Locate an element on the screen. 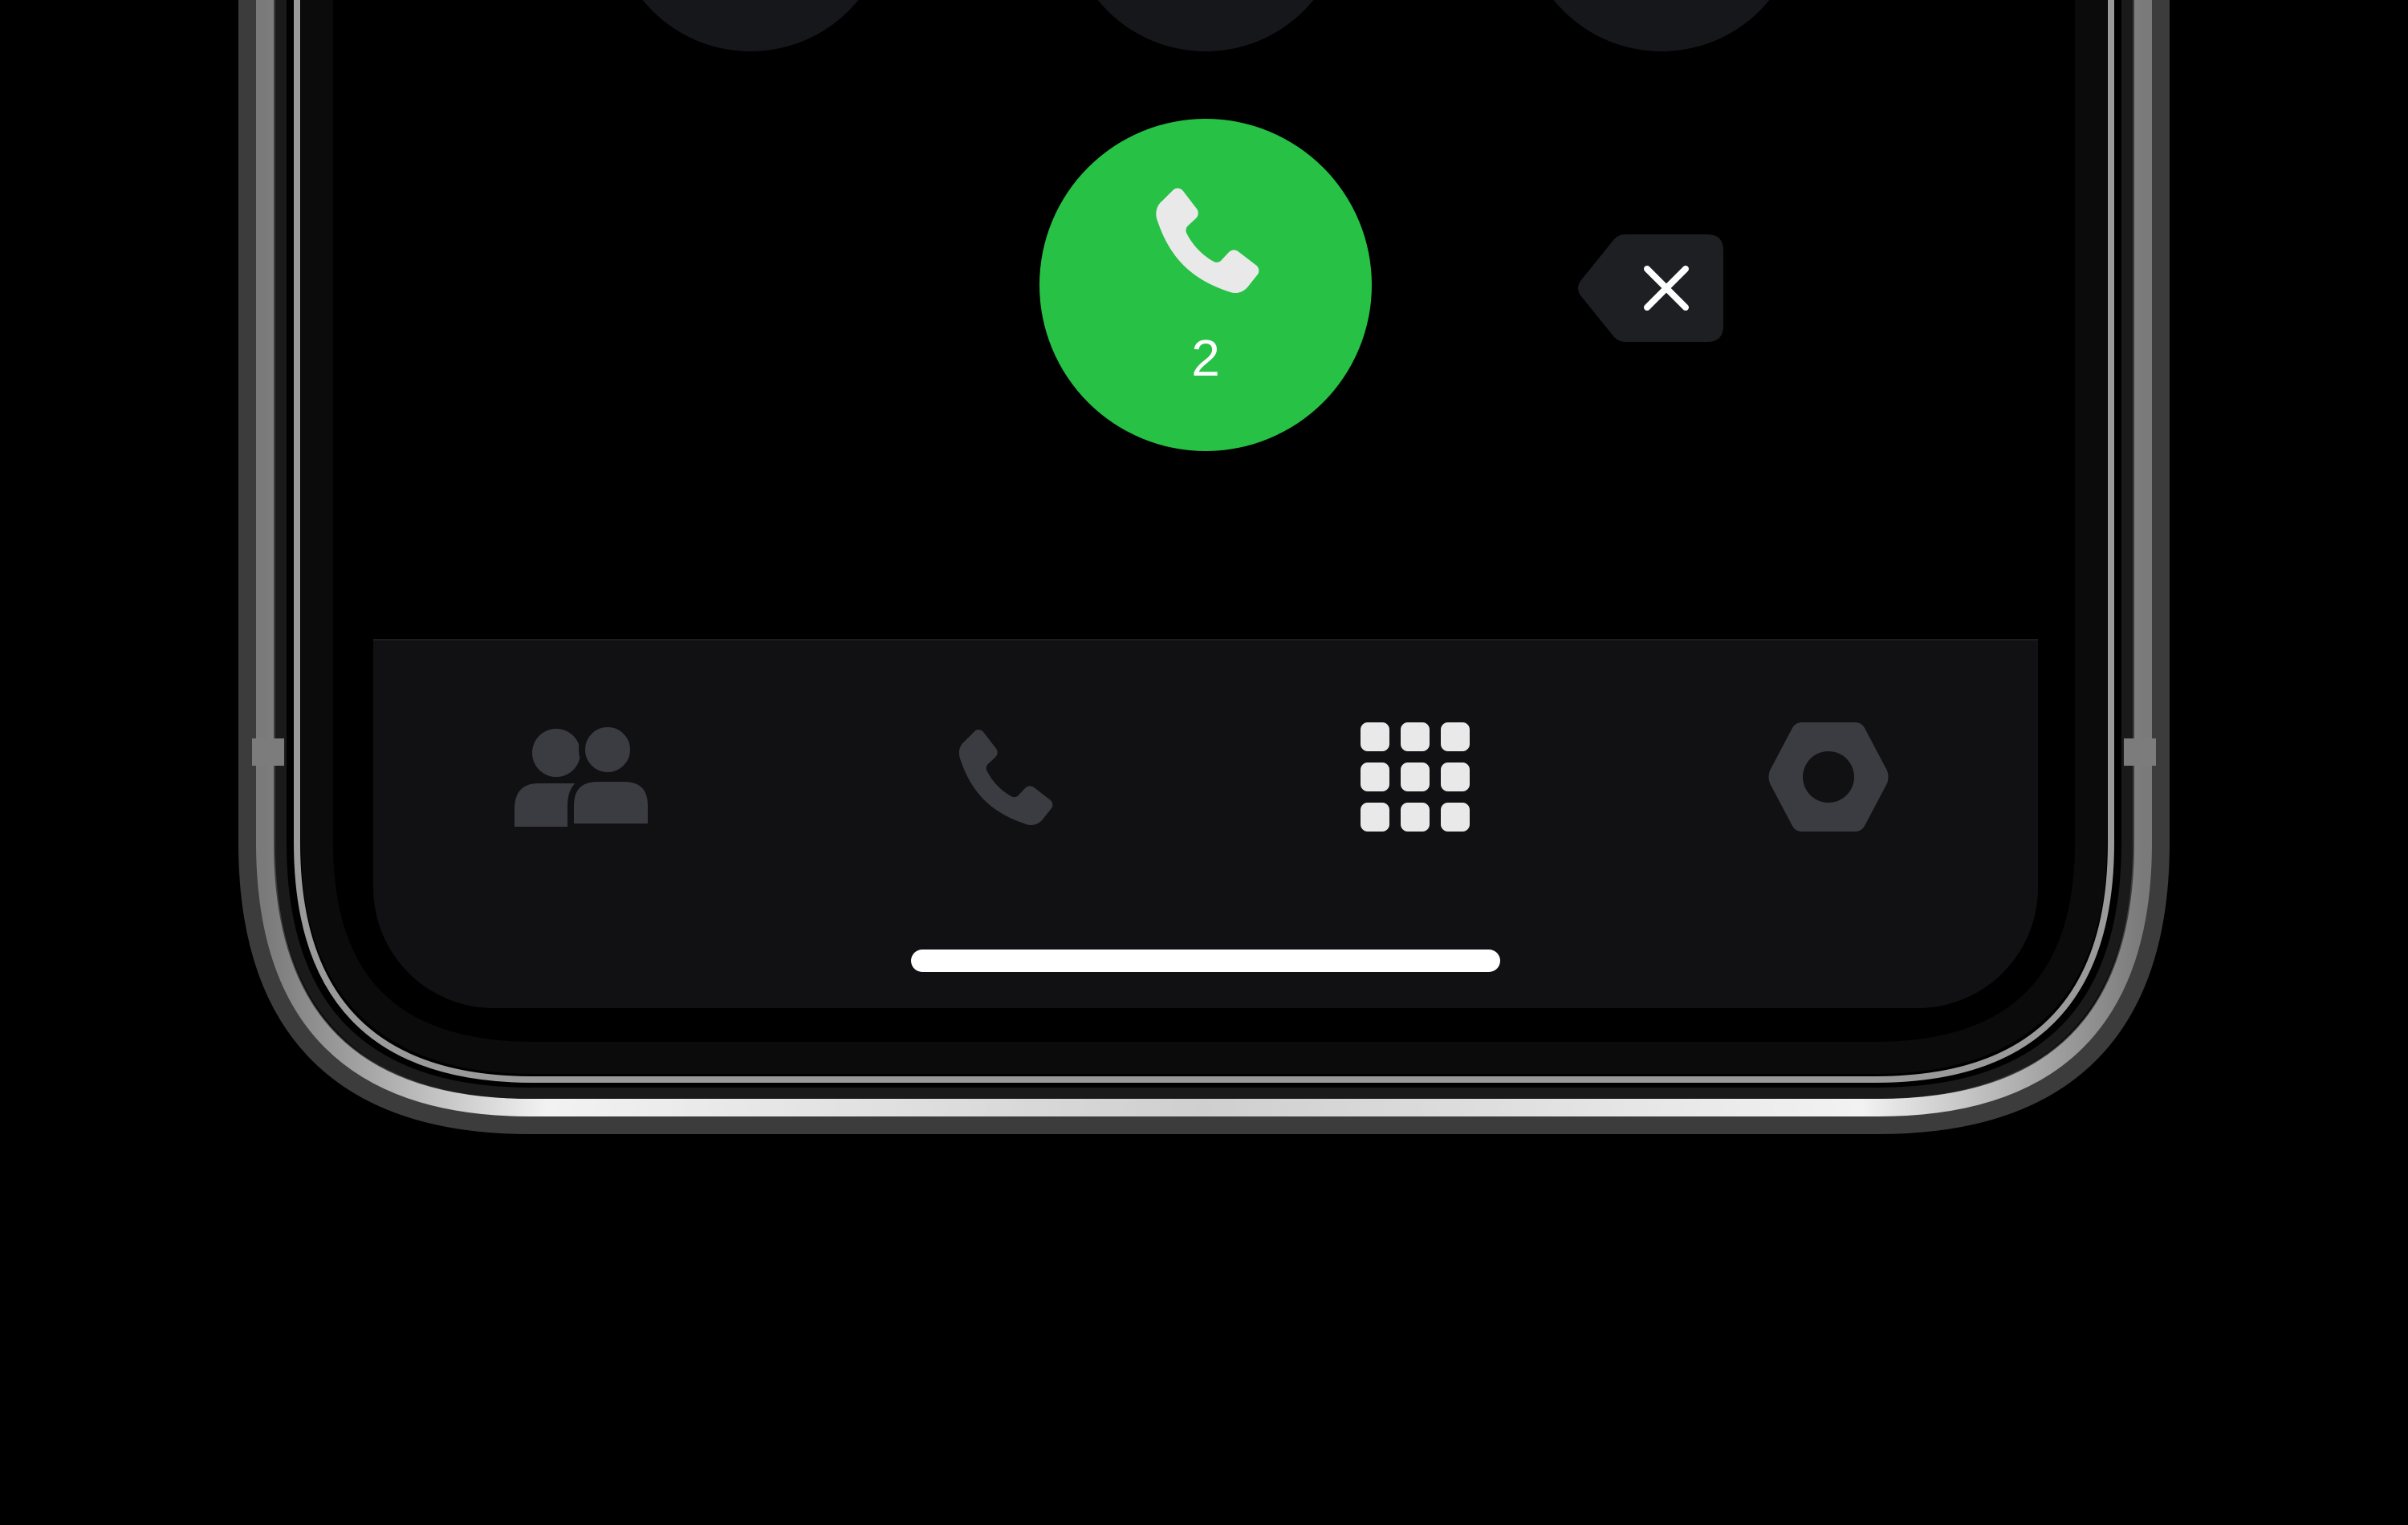 The image size is (2408, 1525). tab-keypad is located at coordinates (1420, 761).